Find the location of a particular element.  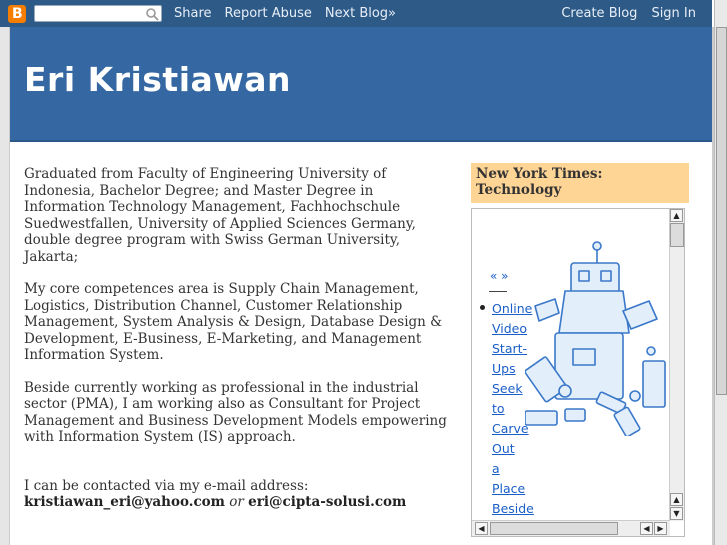

create-blog-link: Create Blog is located at coordinates (599, 13).